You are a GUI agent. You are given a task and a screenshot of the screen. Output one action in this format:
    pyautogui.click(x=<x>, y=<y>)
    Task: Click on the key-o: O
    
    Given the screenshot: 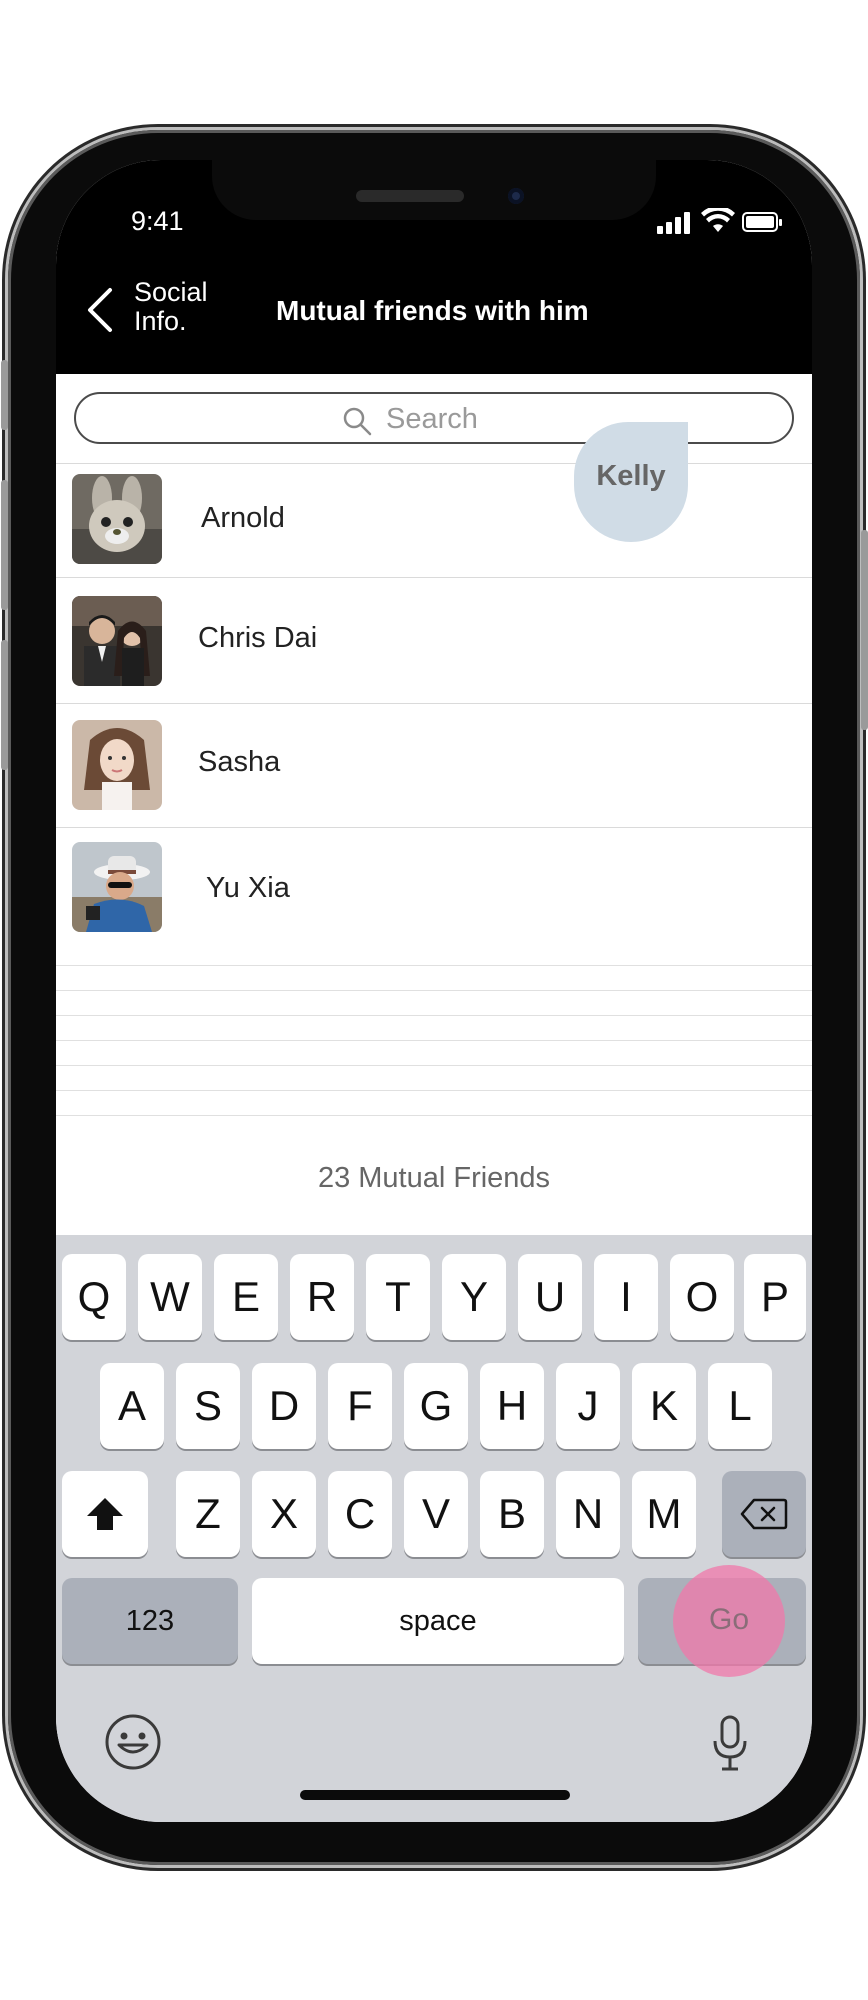 What is the action you would take?
    pyautogui.click(x=702, y=1297)
    